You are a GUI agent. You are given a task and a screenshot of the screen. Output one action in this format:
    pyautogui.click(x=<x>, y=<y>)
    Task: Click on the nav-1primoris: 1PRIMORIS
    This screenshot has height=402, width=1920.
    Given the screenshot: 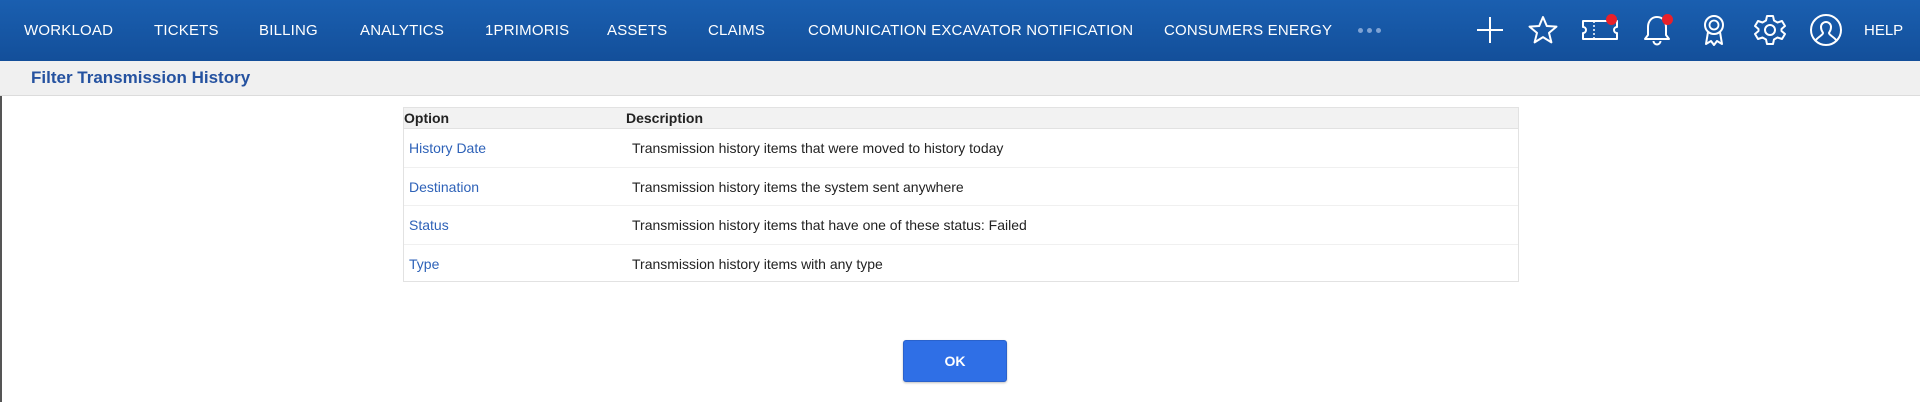 What is the action you would take?
    pyautogui.click(x=527, y=30)
    